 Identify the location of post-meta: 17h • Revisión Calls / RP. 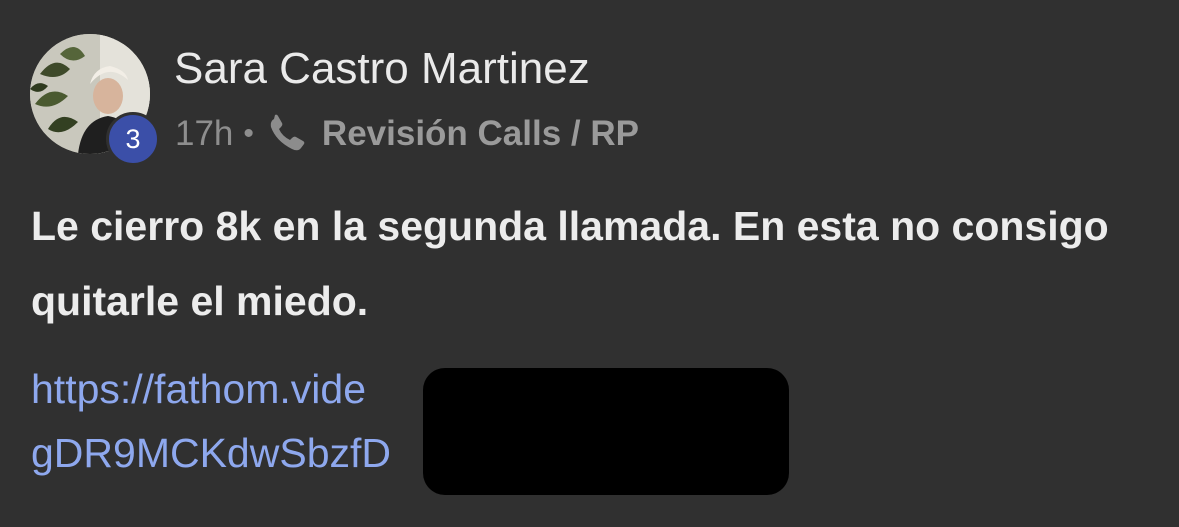
(407, 134).